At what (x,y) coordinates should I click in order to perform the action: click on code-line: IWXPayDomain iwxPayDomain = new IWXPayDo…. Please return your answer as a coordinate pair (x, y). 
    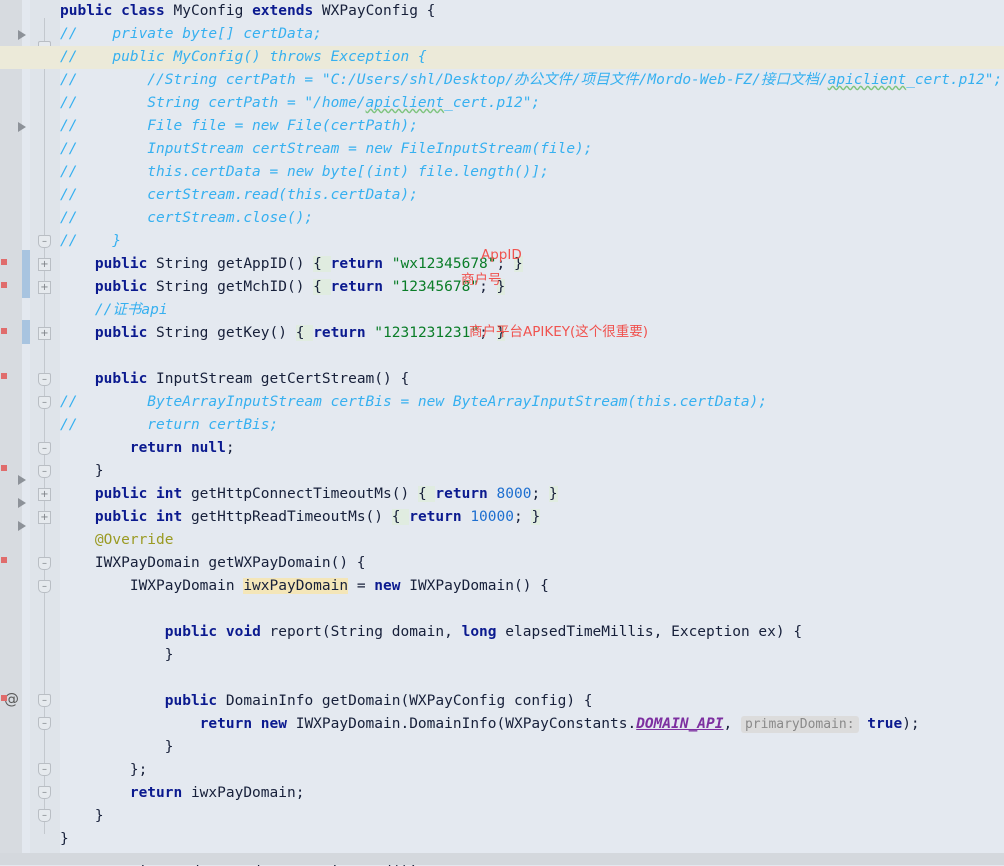
    Looking at the image, I should click on (532, 586).